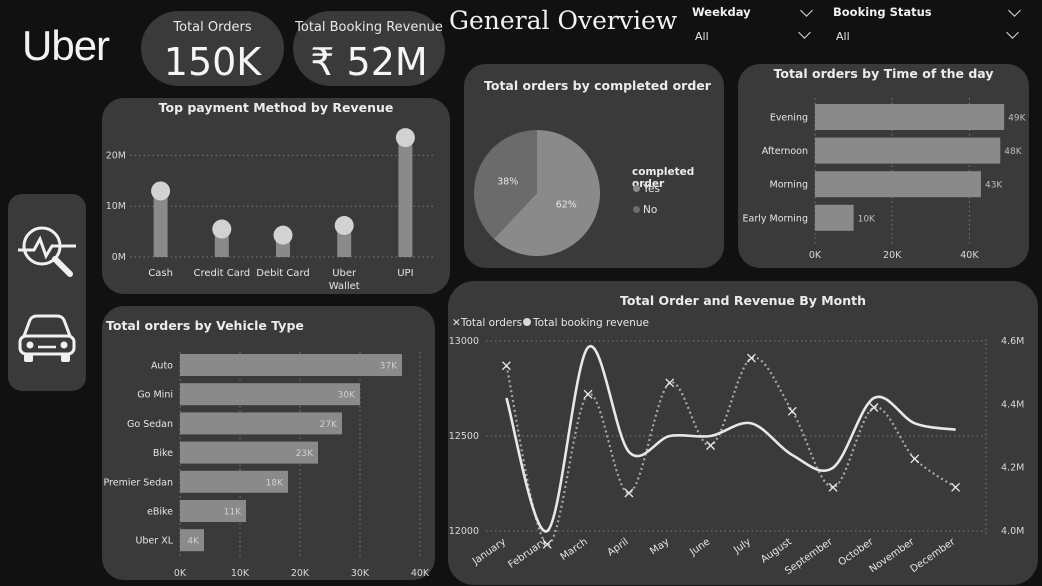  I want to click on side-nav, so click(47, 292).